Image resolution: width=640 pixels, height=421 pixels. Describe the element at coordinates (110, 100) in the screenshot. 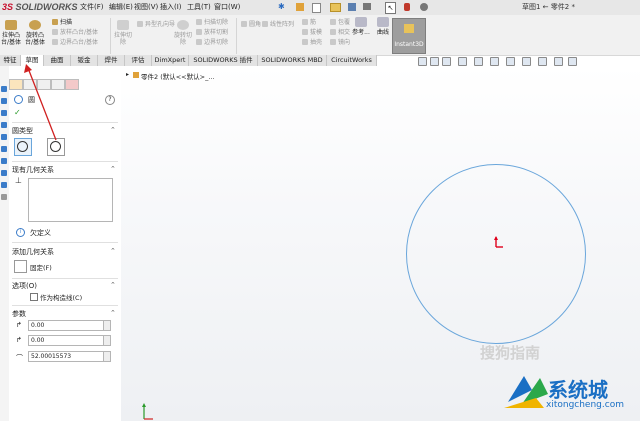

I see `help-icon: ?` at that location.